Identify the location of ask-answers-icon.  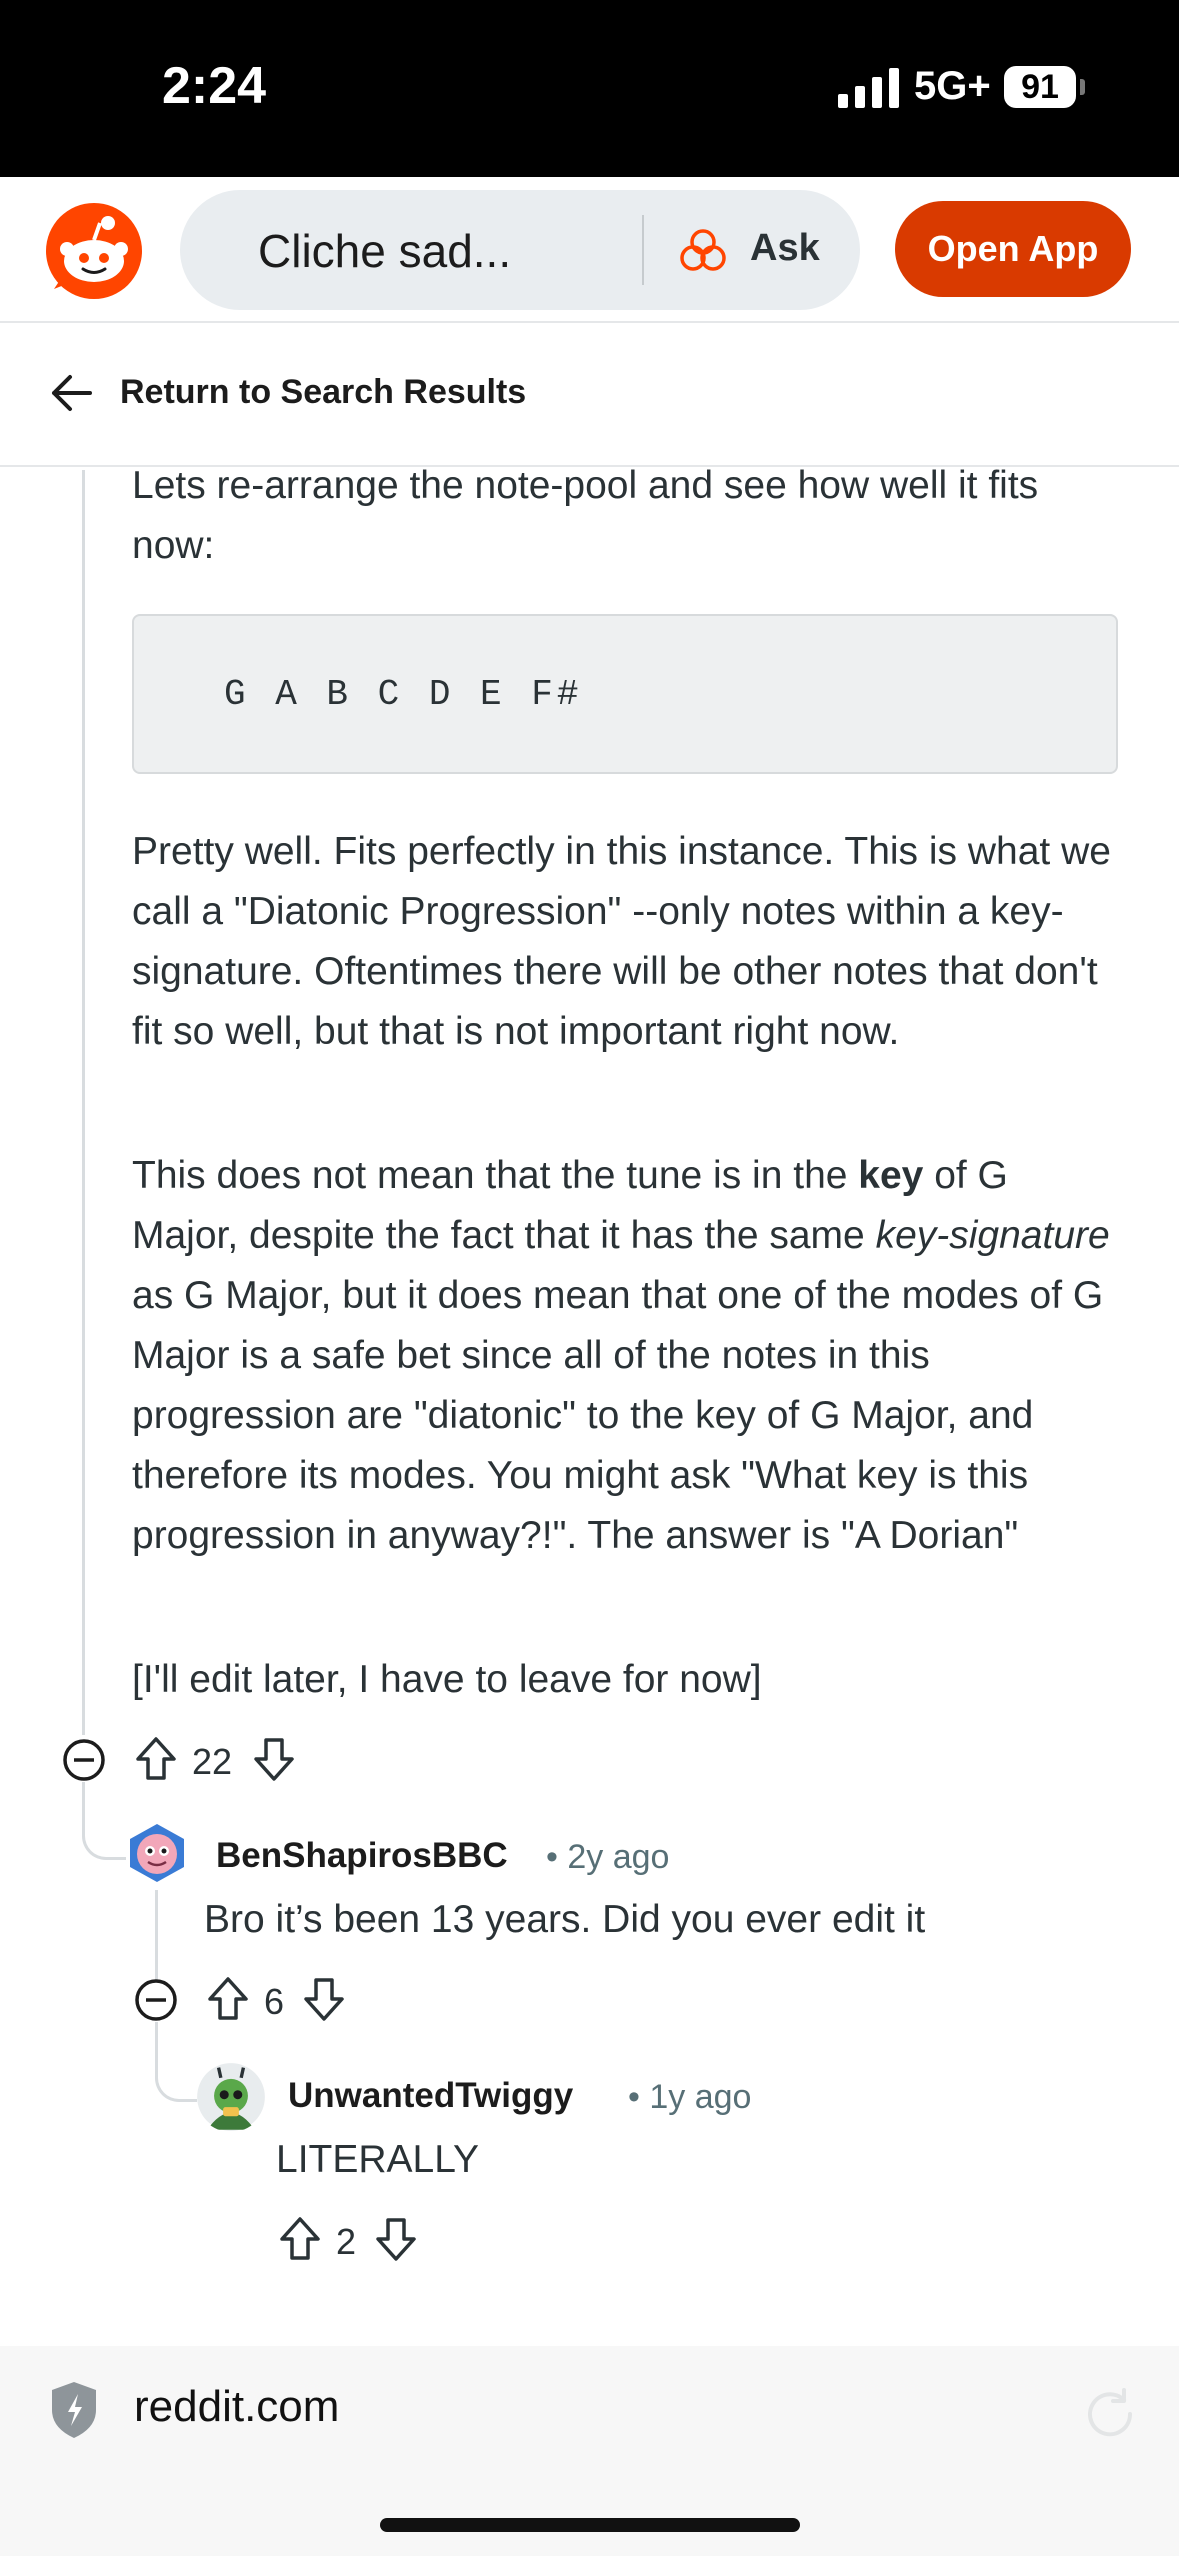
(703, 250).